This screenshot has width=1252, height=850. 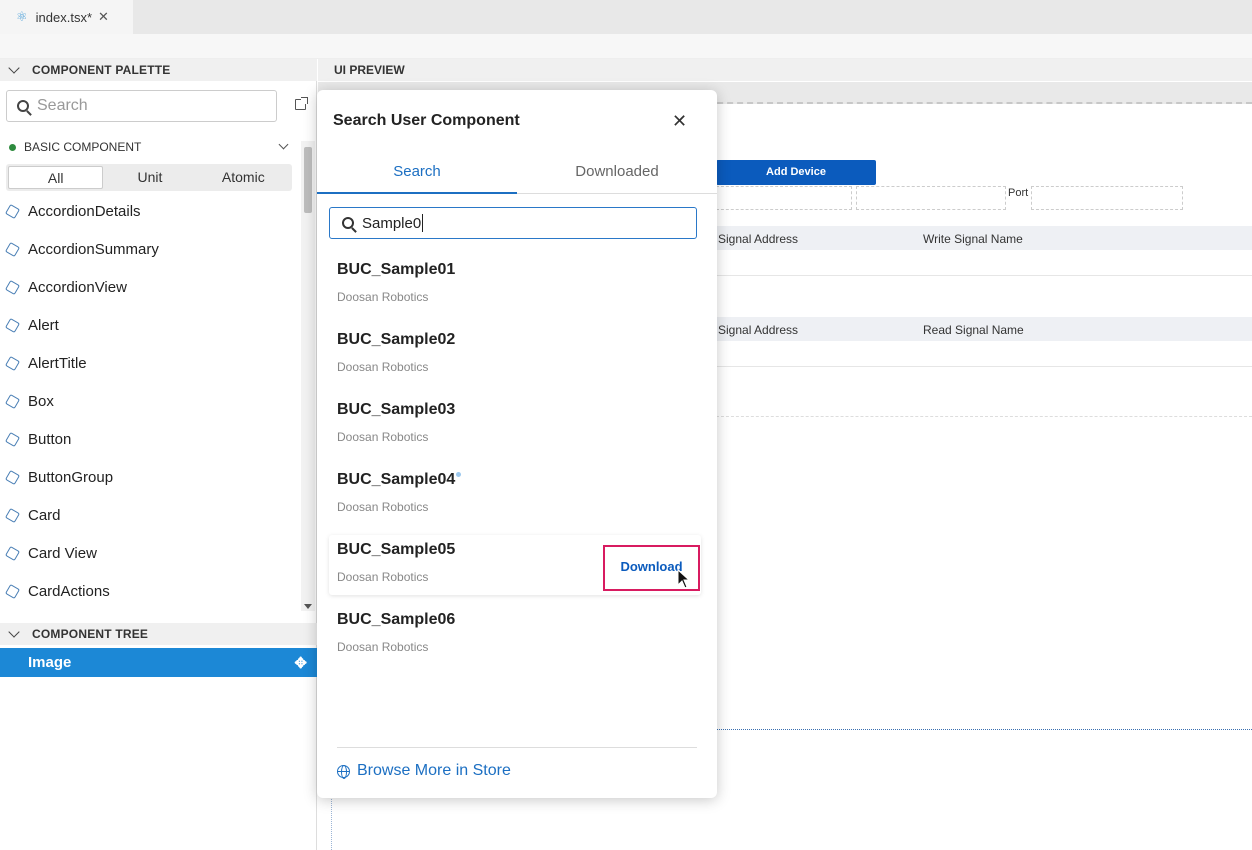 What do you see at coordinates (434, 770) in the screenshot?
I see `browse-store-label: Browse More in Store` at bounding box center [434, 770].